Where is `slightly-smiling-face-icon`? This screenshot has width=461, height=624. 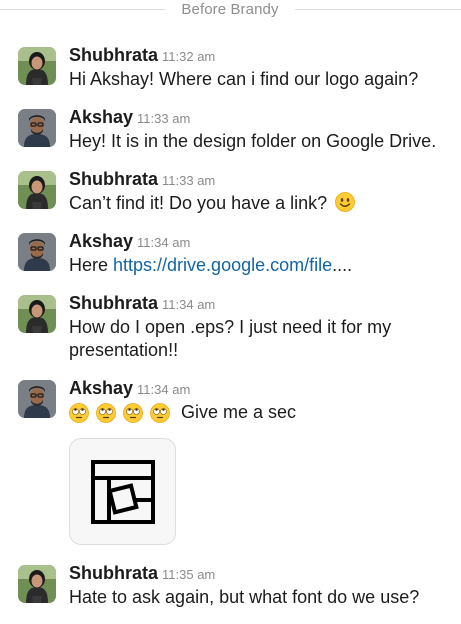 slightly-smiling-face-icon is located at coordinates (345, 202).